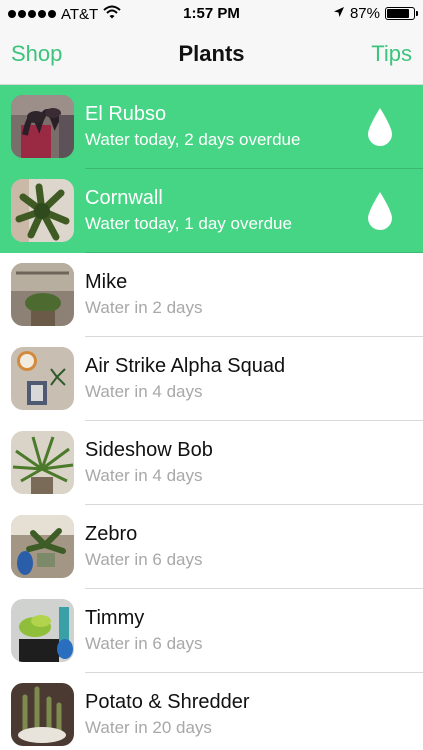  Describe the element at coordinates (149, 450) in the screenshot. I see `plant-name: Sideshow Bob` at that location.